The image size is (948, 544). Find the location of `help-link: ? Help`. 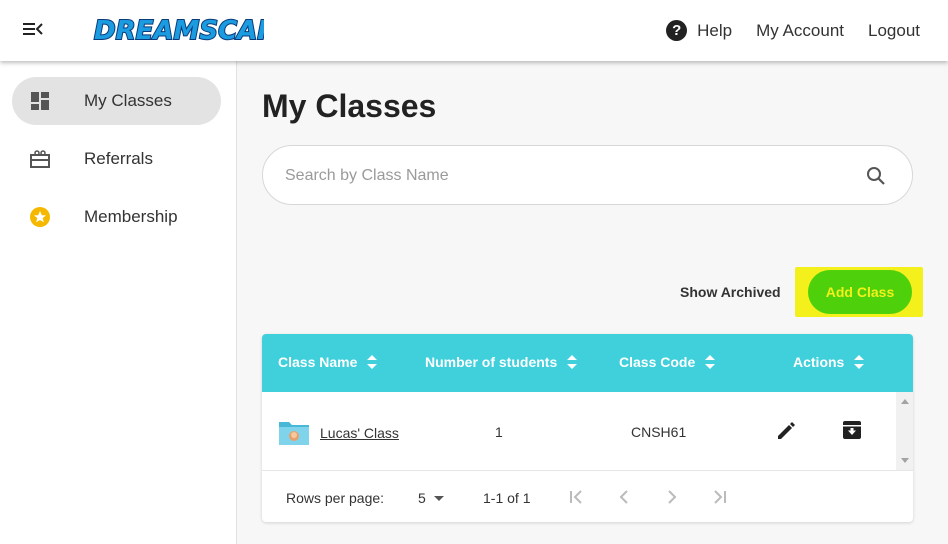

help-link: ? Help is located at coordinates (699, 30).